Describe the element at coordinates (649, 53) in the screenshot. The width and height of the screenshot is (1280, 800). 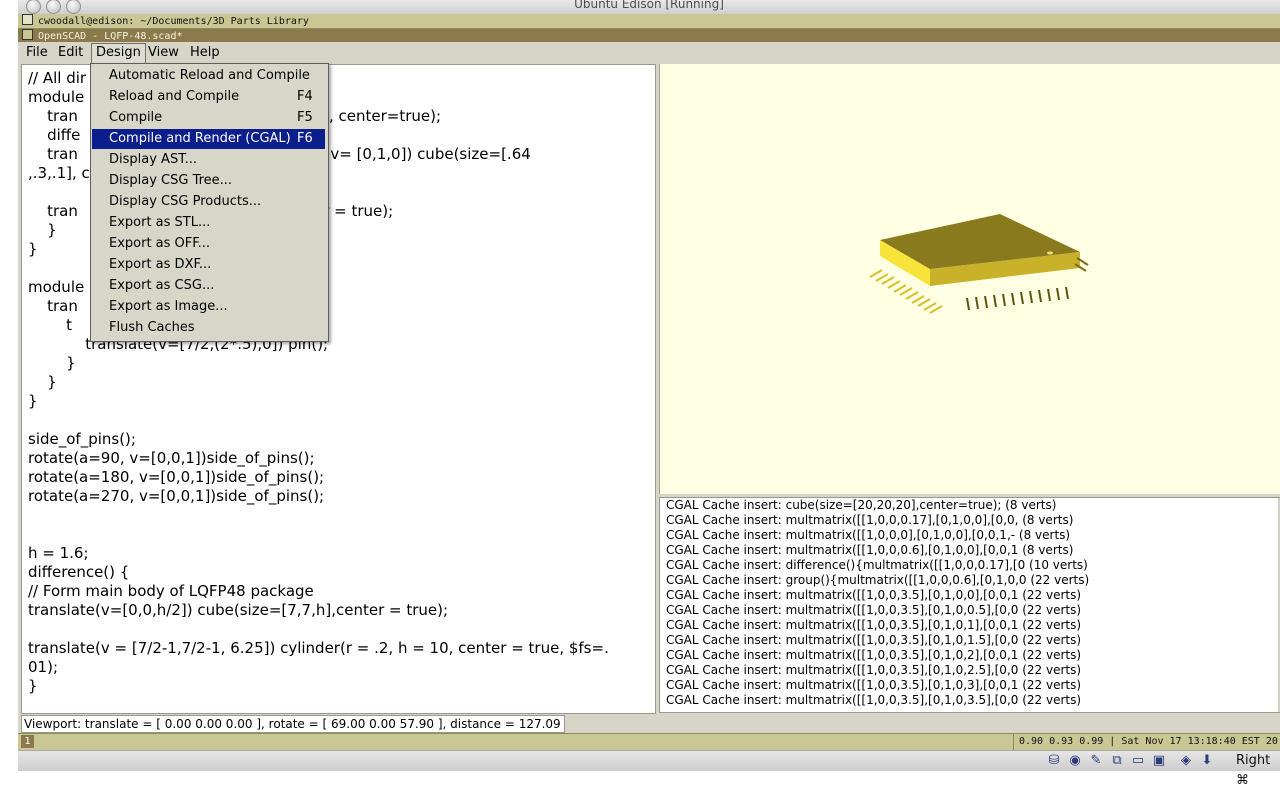
I see `menu-bar: File Edit Design View Help` at that location.